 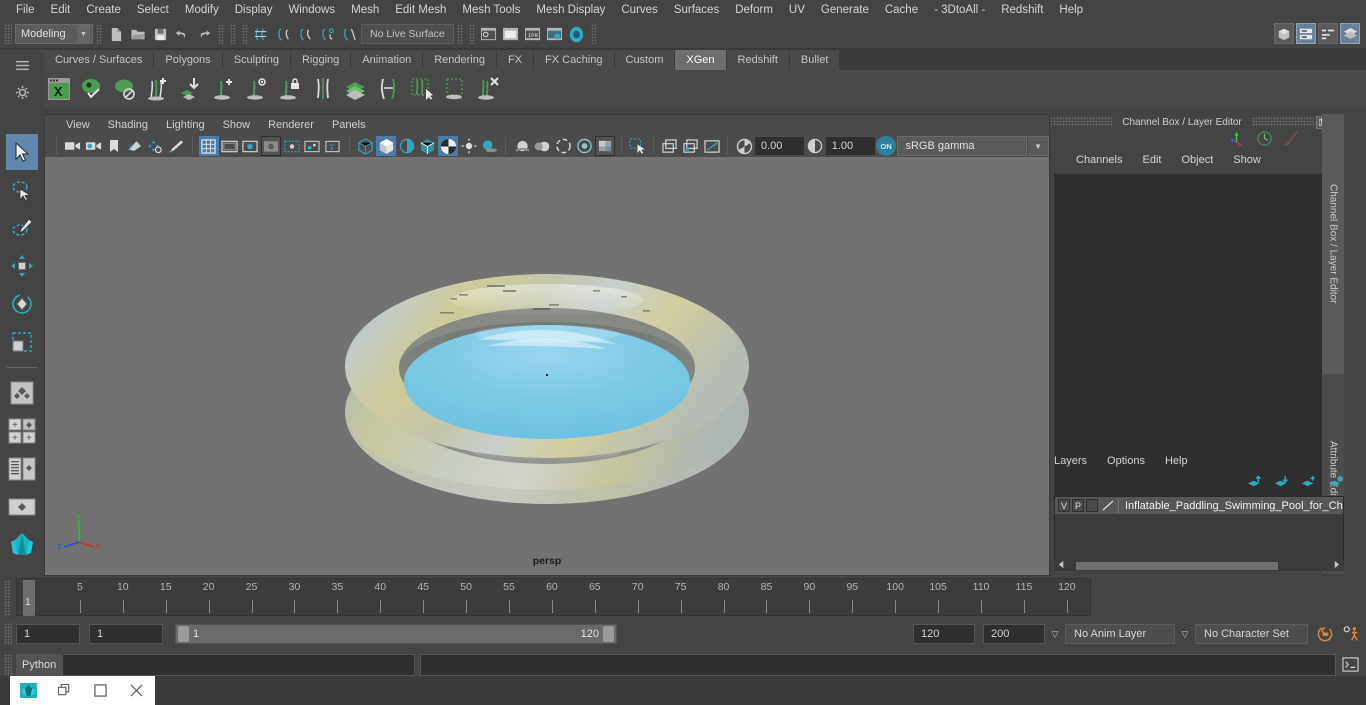 I want to click on display-layer-copy-2-icon, so click(x=691, y=146).